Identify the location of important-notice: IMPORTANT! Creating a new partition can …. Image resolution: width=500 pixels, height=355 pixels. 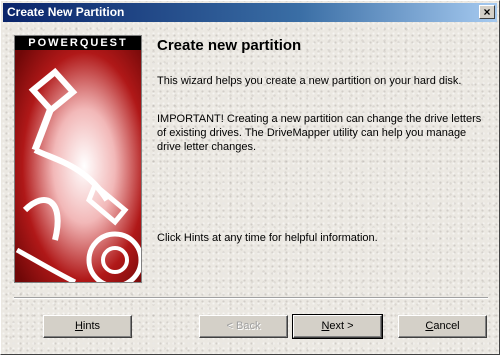
(319, 133).